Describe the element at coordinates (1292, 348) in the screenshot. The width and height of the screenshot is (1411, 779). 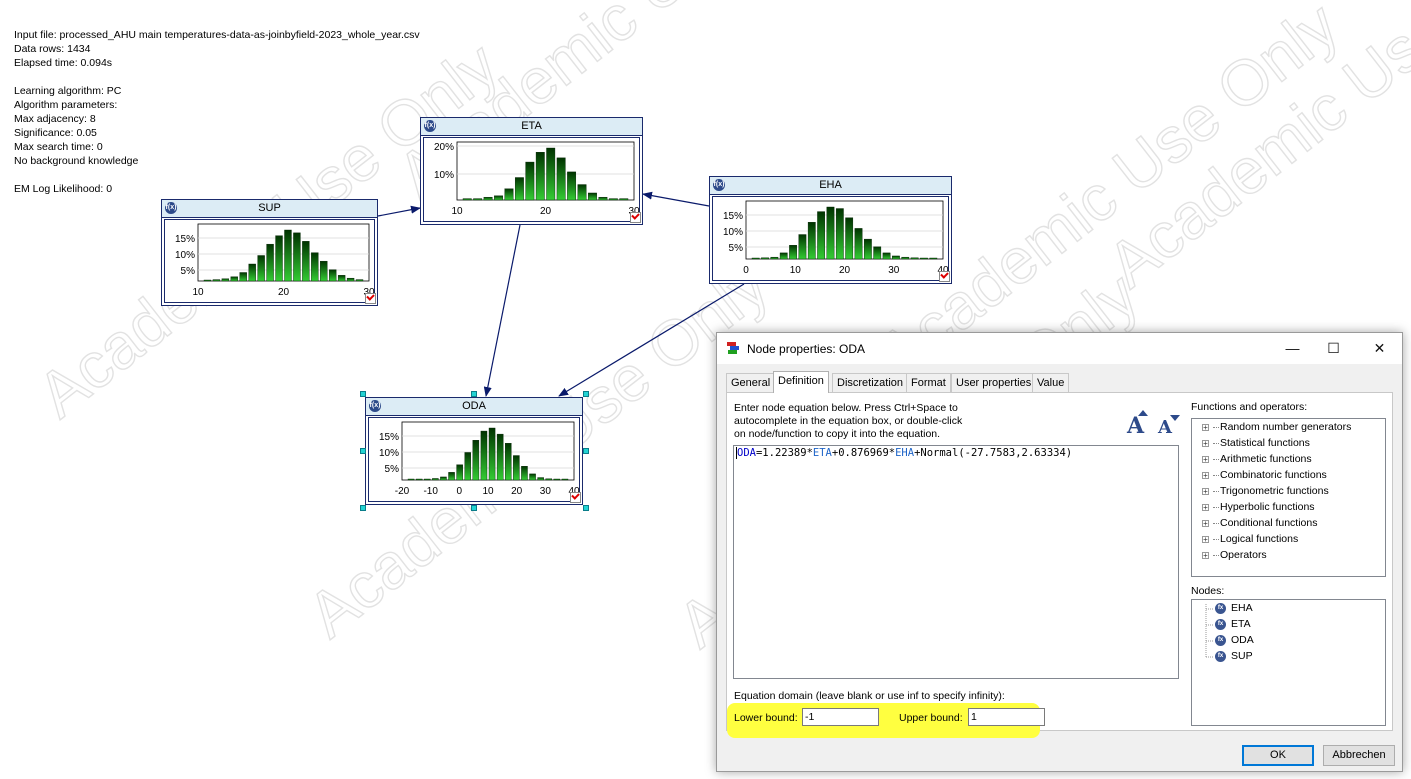
I see `minimize-button: —` at that location.